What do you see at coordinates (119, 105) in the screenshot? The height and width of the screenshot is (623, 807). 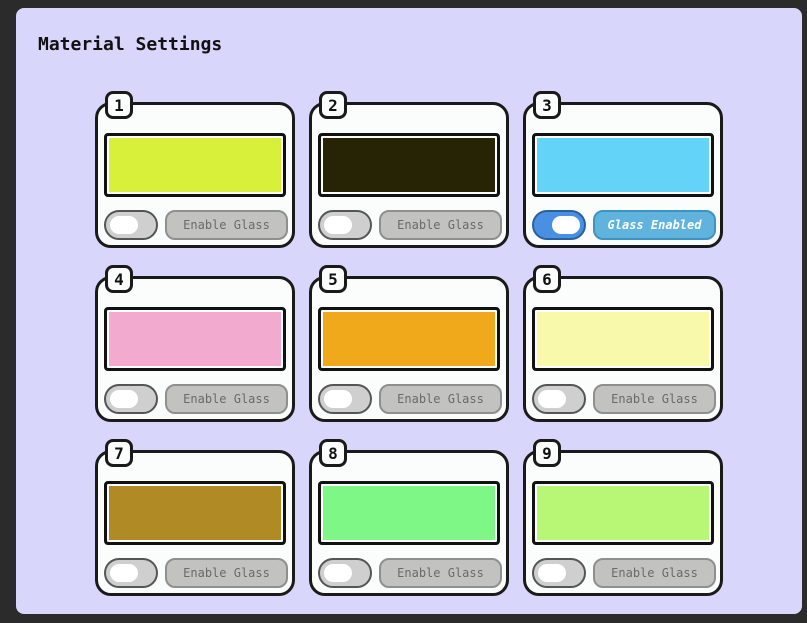 I see `material-number-badge: 1` at bounding box center [119, 105].